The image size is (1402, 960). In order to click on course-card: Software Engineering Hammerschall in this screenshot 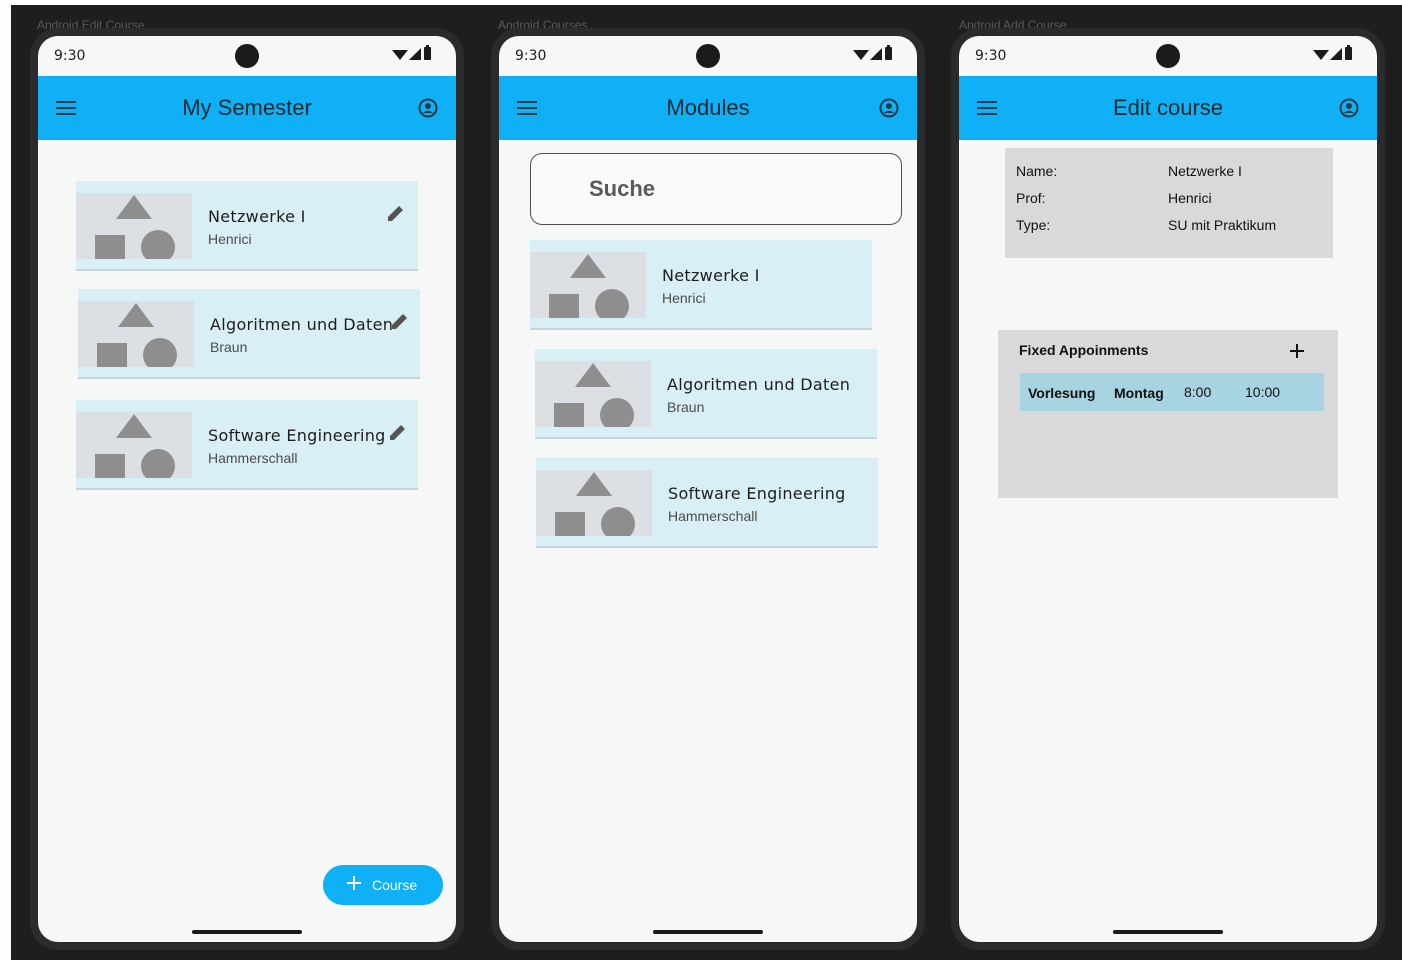, I will do `click(247, 445)`.